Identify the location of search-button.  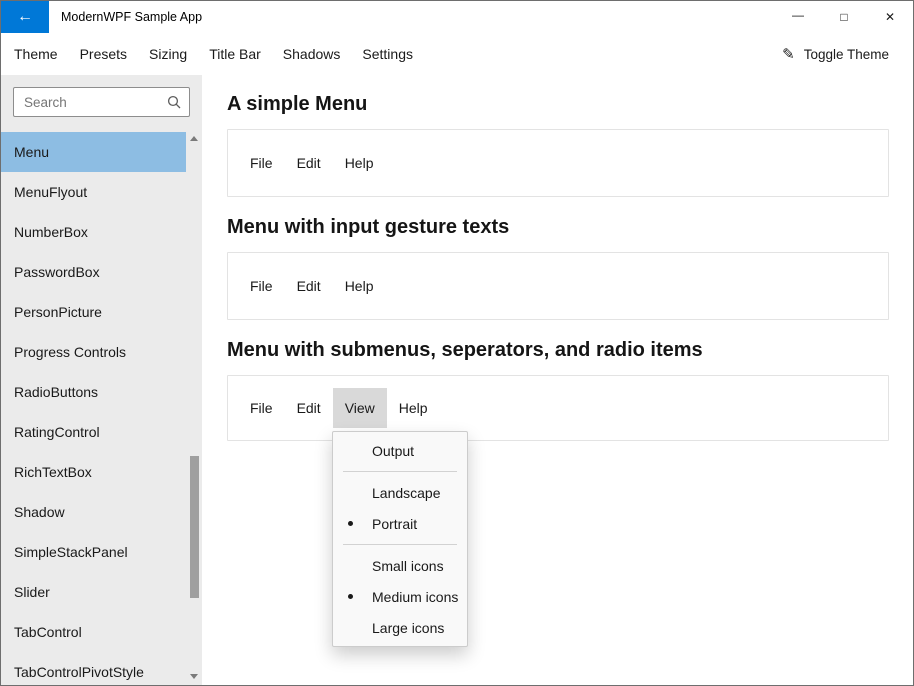
(174, 102).